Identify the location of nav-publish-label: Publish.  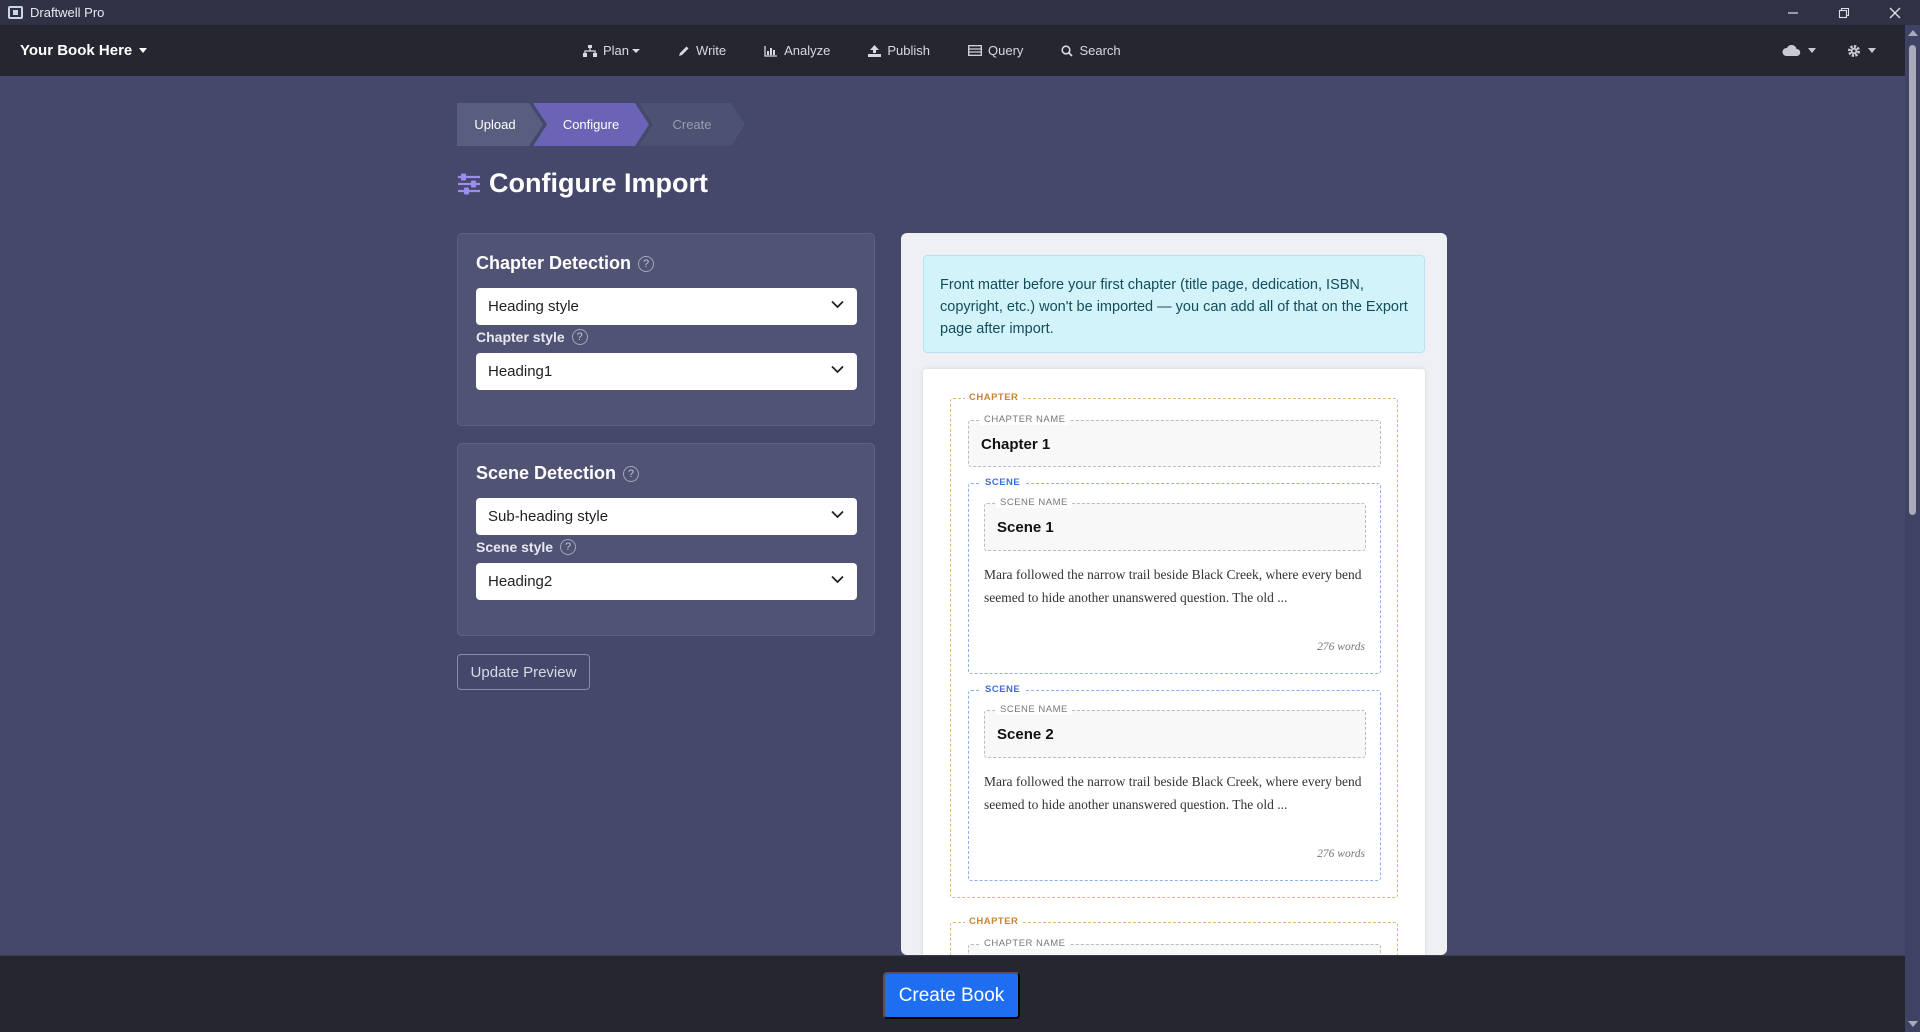
(909, 50).